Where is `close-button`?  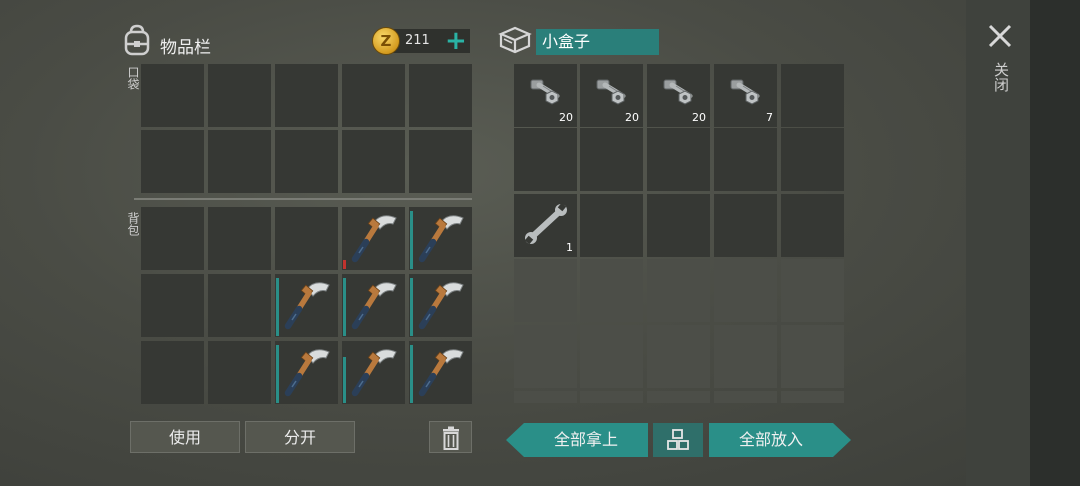
close-button is located at coordinates (1000, 36).